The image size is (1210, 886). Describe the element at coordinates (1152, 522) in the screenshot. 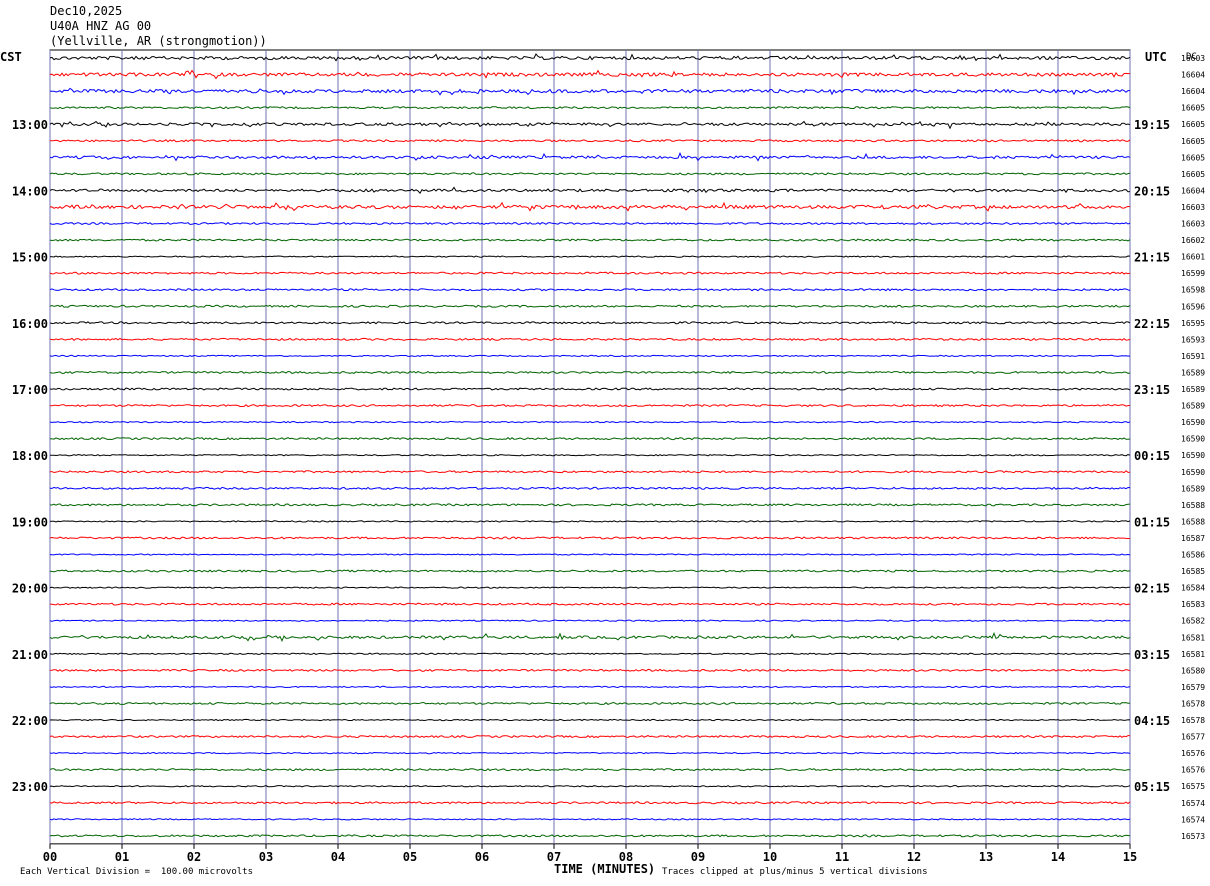

I see `utc-hour-label: 01:15` at that location.